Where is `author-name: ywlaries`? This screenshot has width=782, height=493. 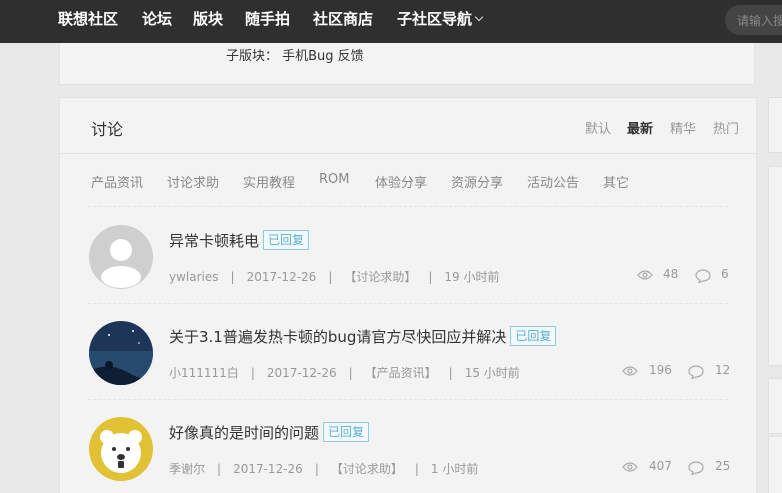 author-name: ywlaries is located at coordinates (194, 277).